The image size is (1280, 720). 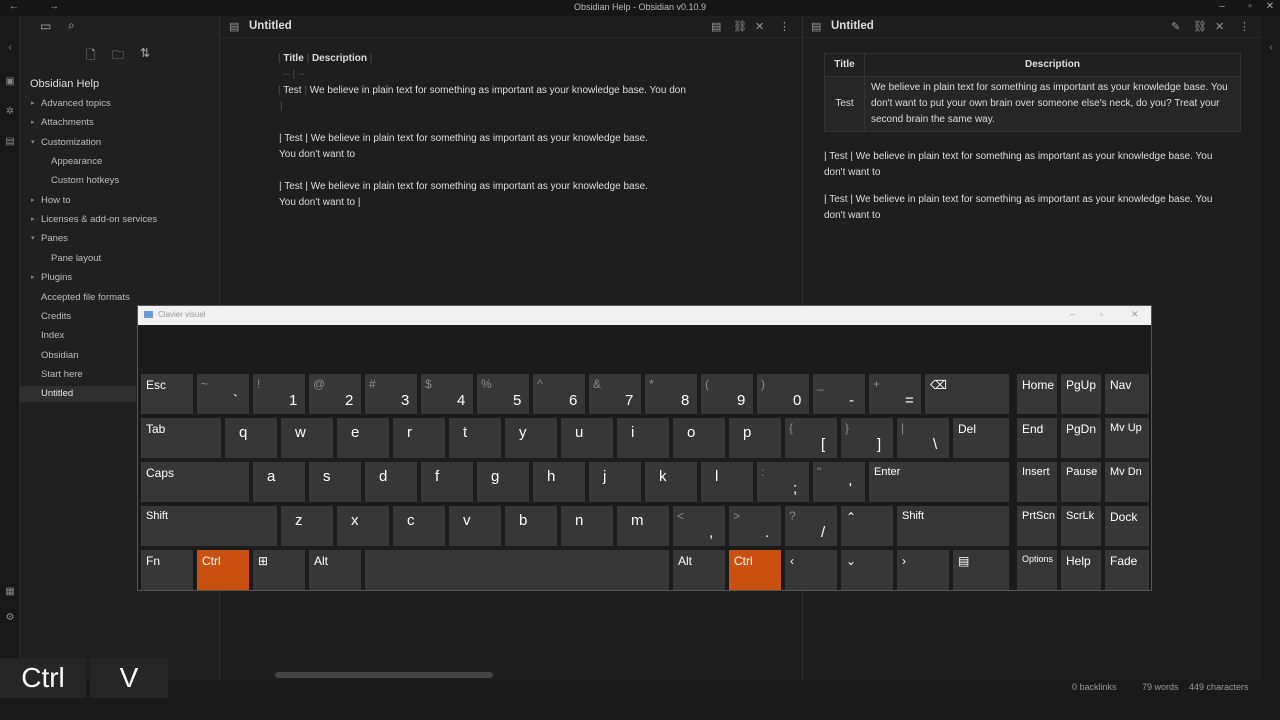 I want to click on collapse-right-icon: ‹, so click(x=1271, y=47).